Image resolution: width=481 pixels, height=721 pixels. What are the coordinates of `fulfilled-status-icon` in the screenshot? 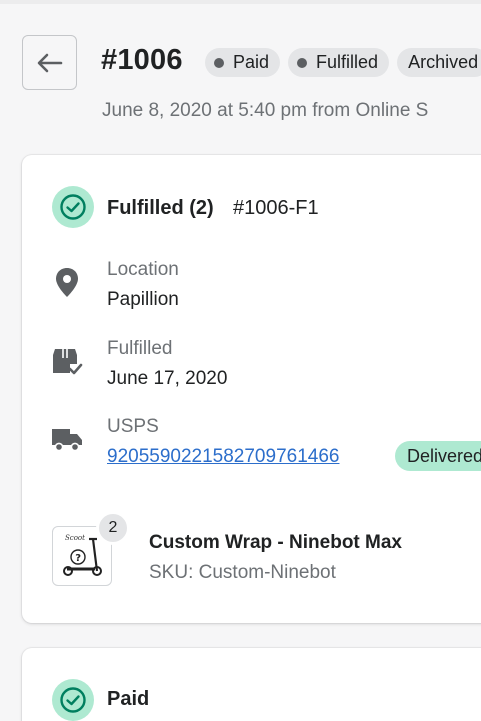 It's located at (73, 207).